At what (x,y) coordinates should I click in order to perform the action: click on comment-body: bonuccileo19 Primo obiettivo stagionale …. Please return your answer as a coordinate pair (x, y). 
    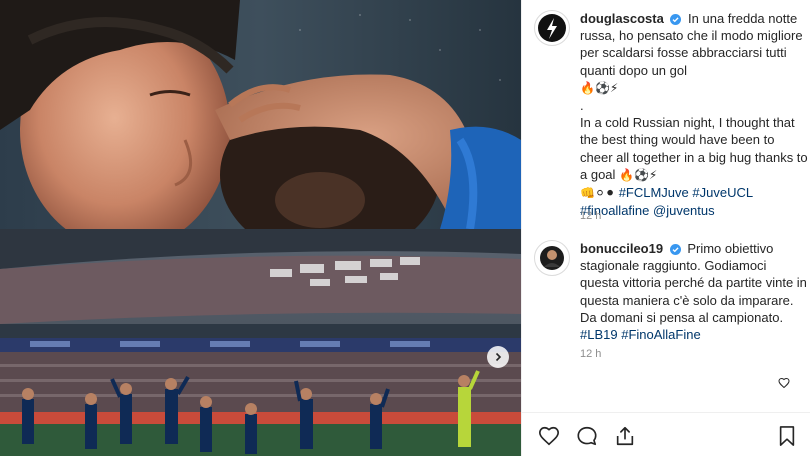
    Looking at the image, I should click on (694, 291).